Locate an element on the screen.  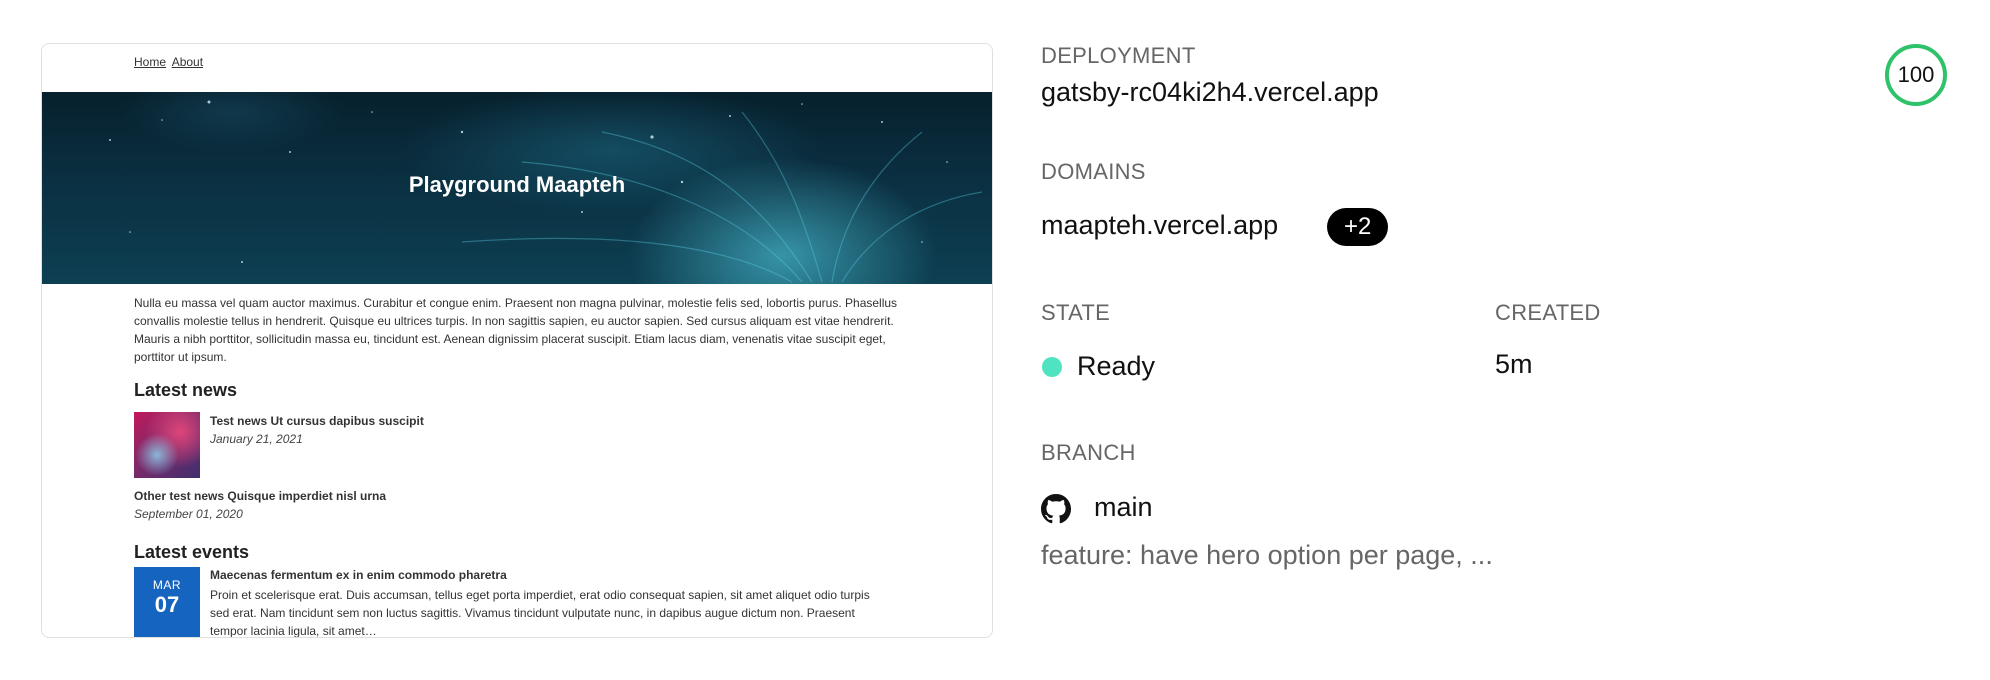
nav-home-link: Home is located at coordinates (150, 62).